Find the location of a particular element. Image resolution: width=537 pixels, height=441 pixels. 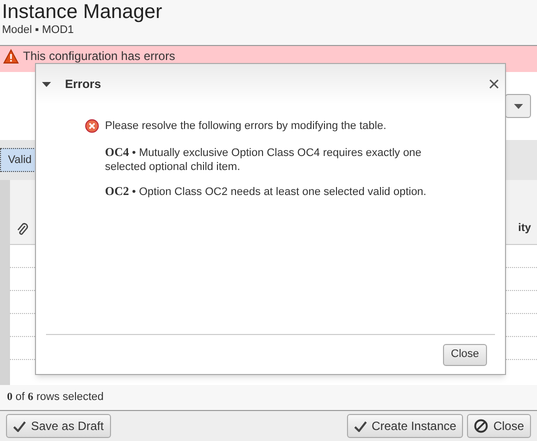

dialog-title: Errors is located at coordinates (83, 84).